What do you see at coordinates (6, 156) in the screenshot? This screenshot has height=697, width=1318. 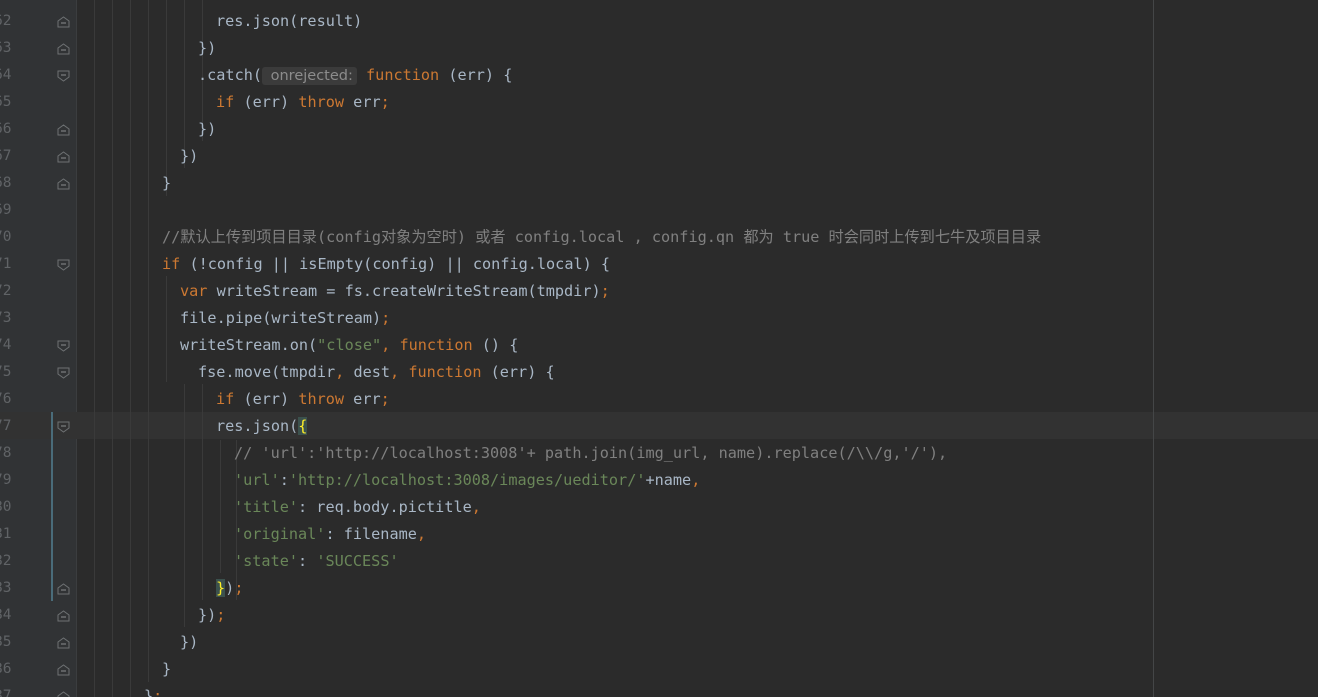 I see `line-number: 67` at bounding box center [6, 156].